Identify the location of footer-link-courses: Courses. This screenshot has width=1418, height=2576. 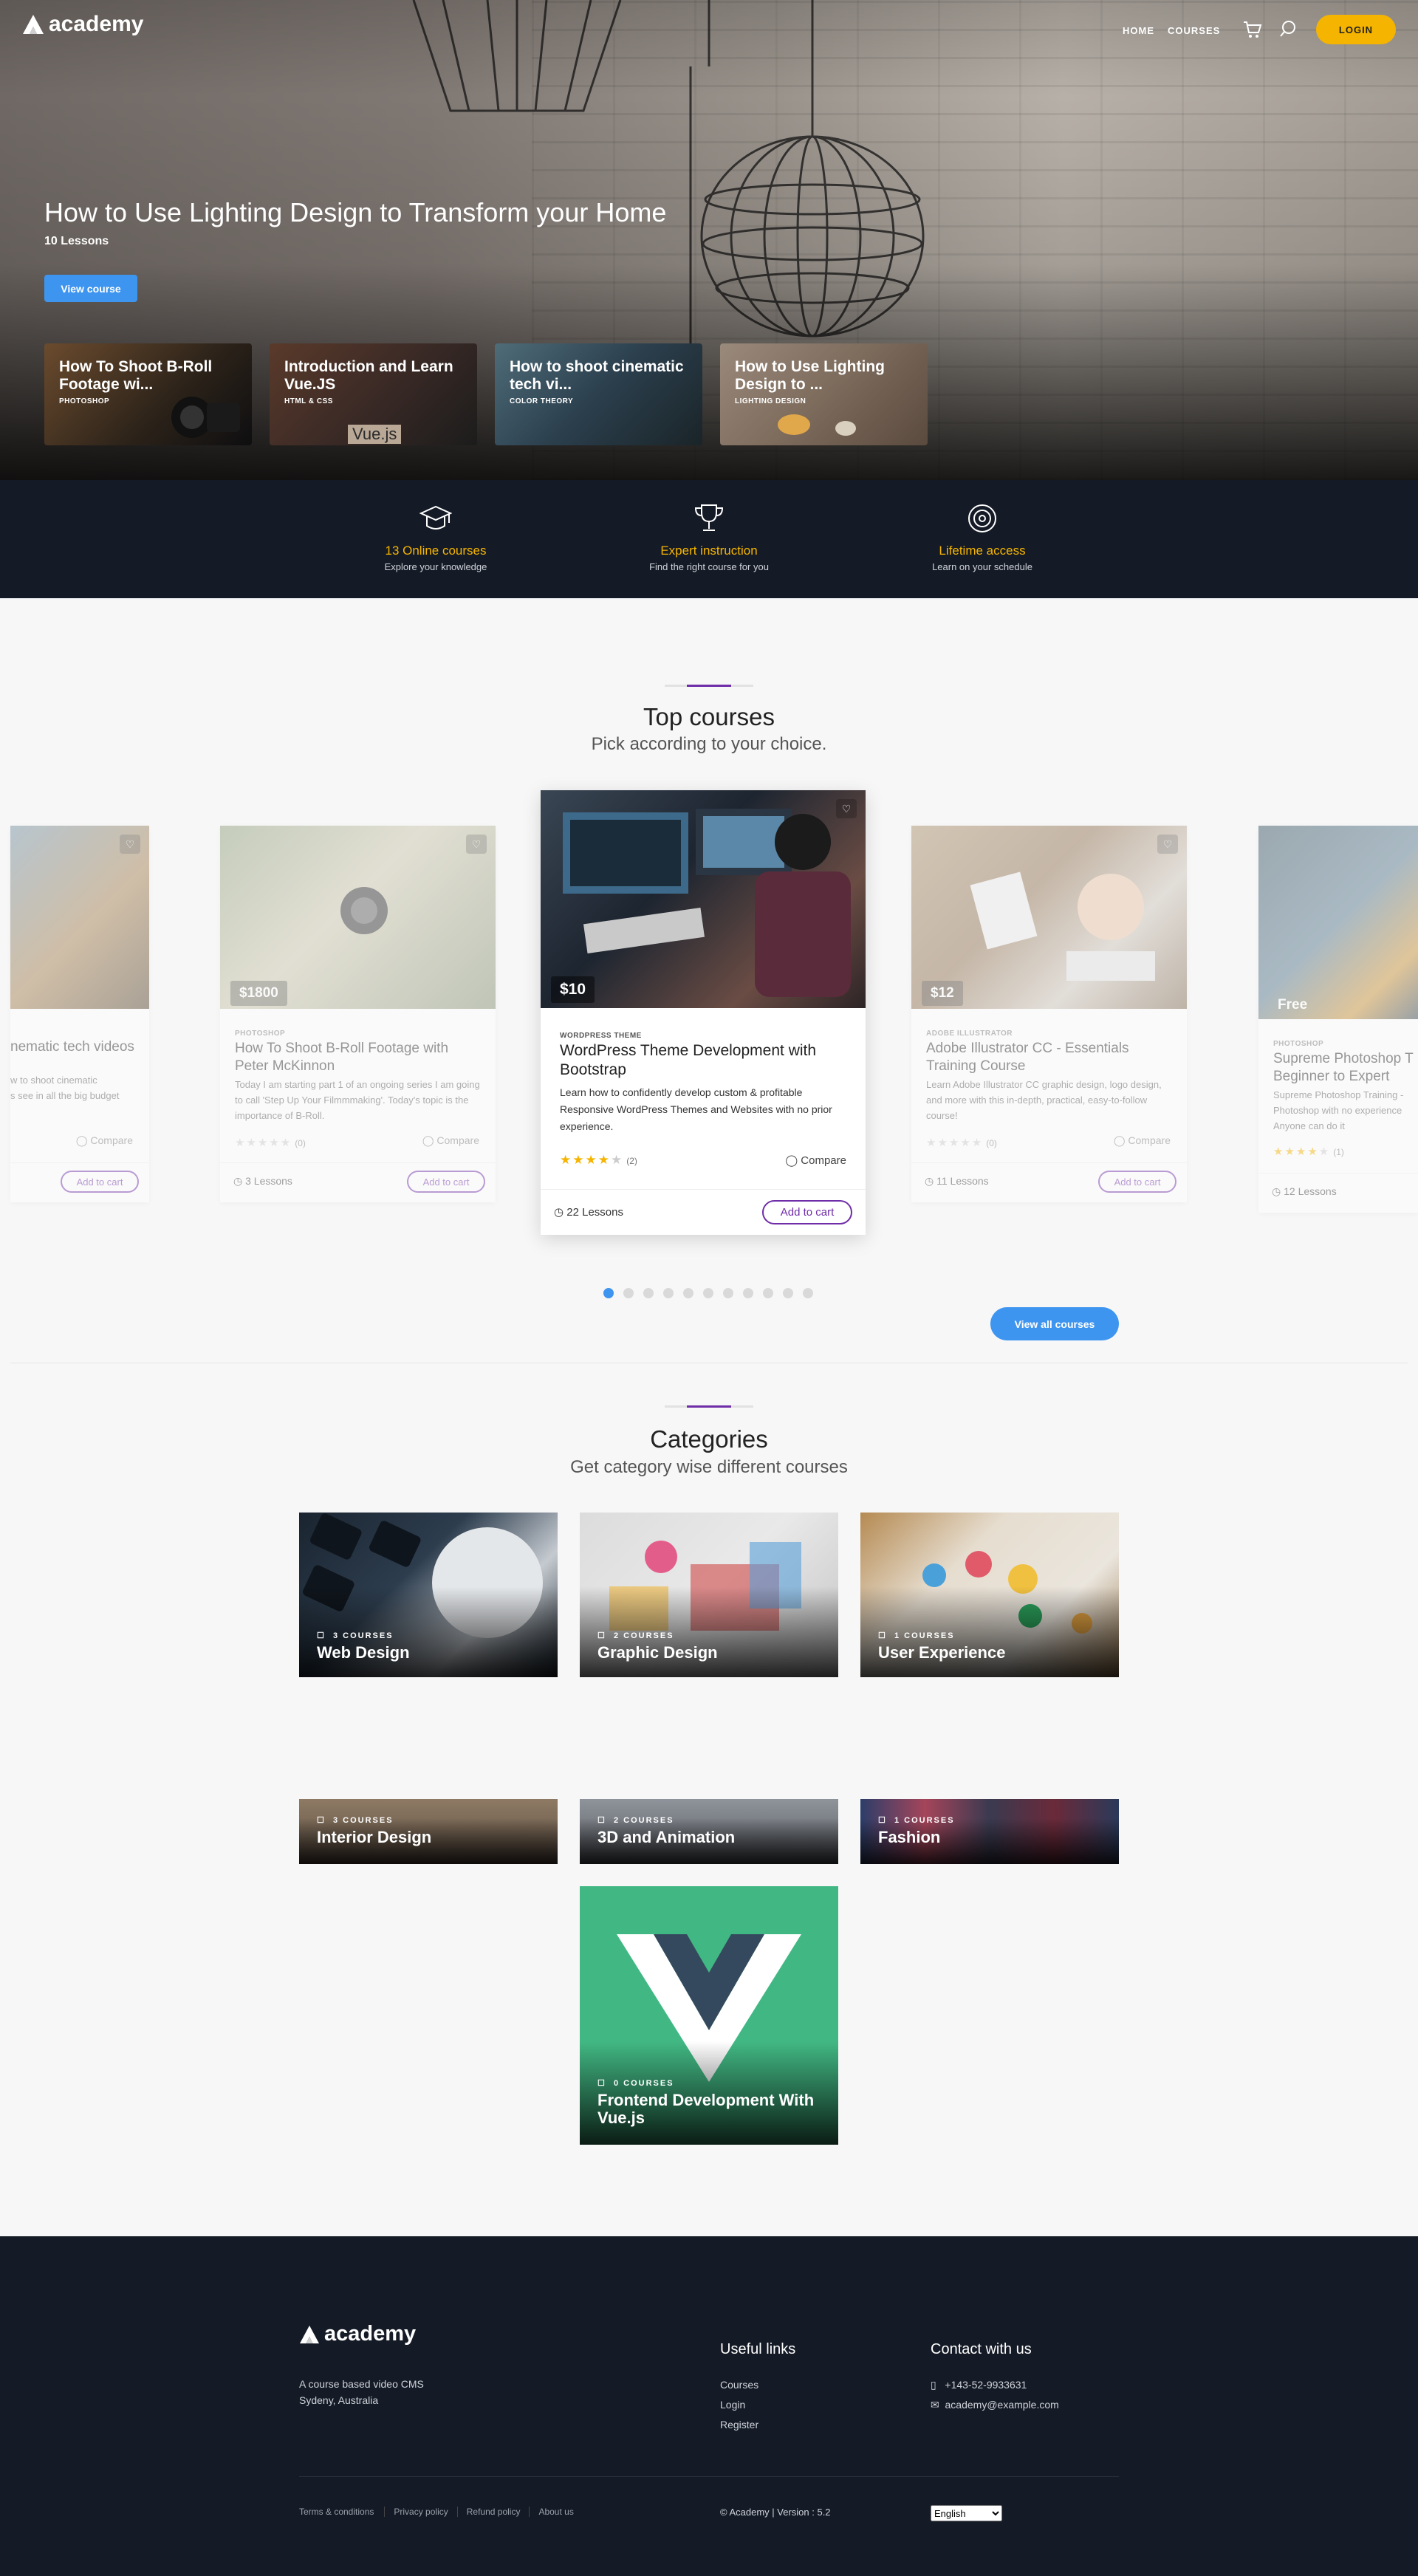
(739, 2385).